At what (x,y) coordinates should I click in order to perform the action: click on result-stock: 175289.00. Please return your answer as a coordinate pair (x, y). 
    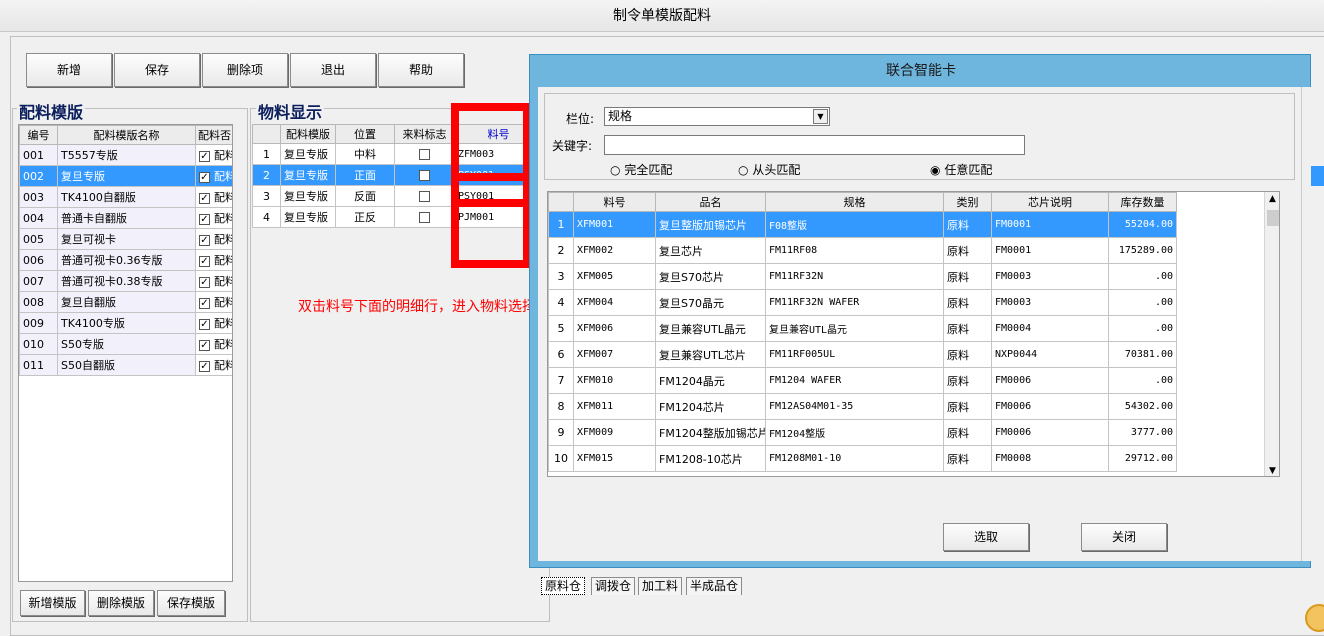
    Looking at the image, I should click on (1142, 250).